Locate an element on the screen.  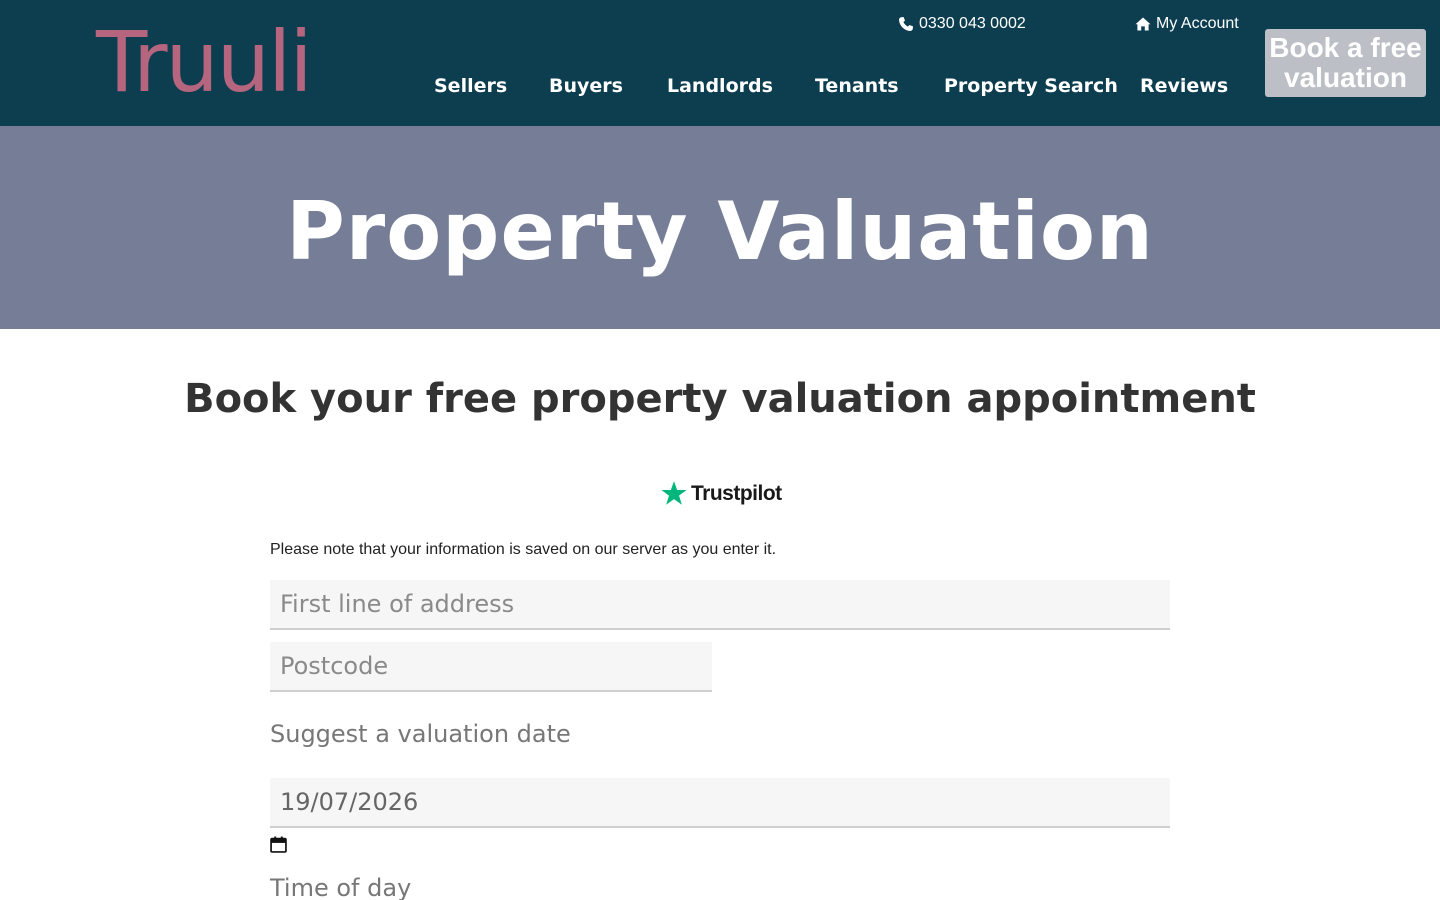
calendar-icon is located at coordinates (278, 844).